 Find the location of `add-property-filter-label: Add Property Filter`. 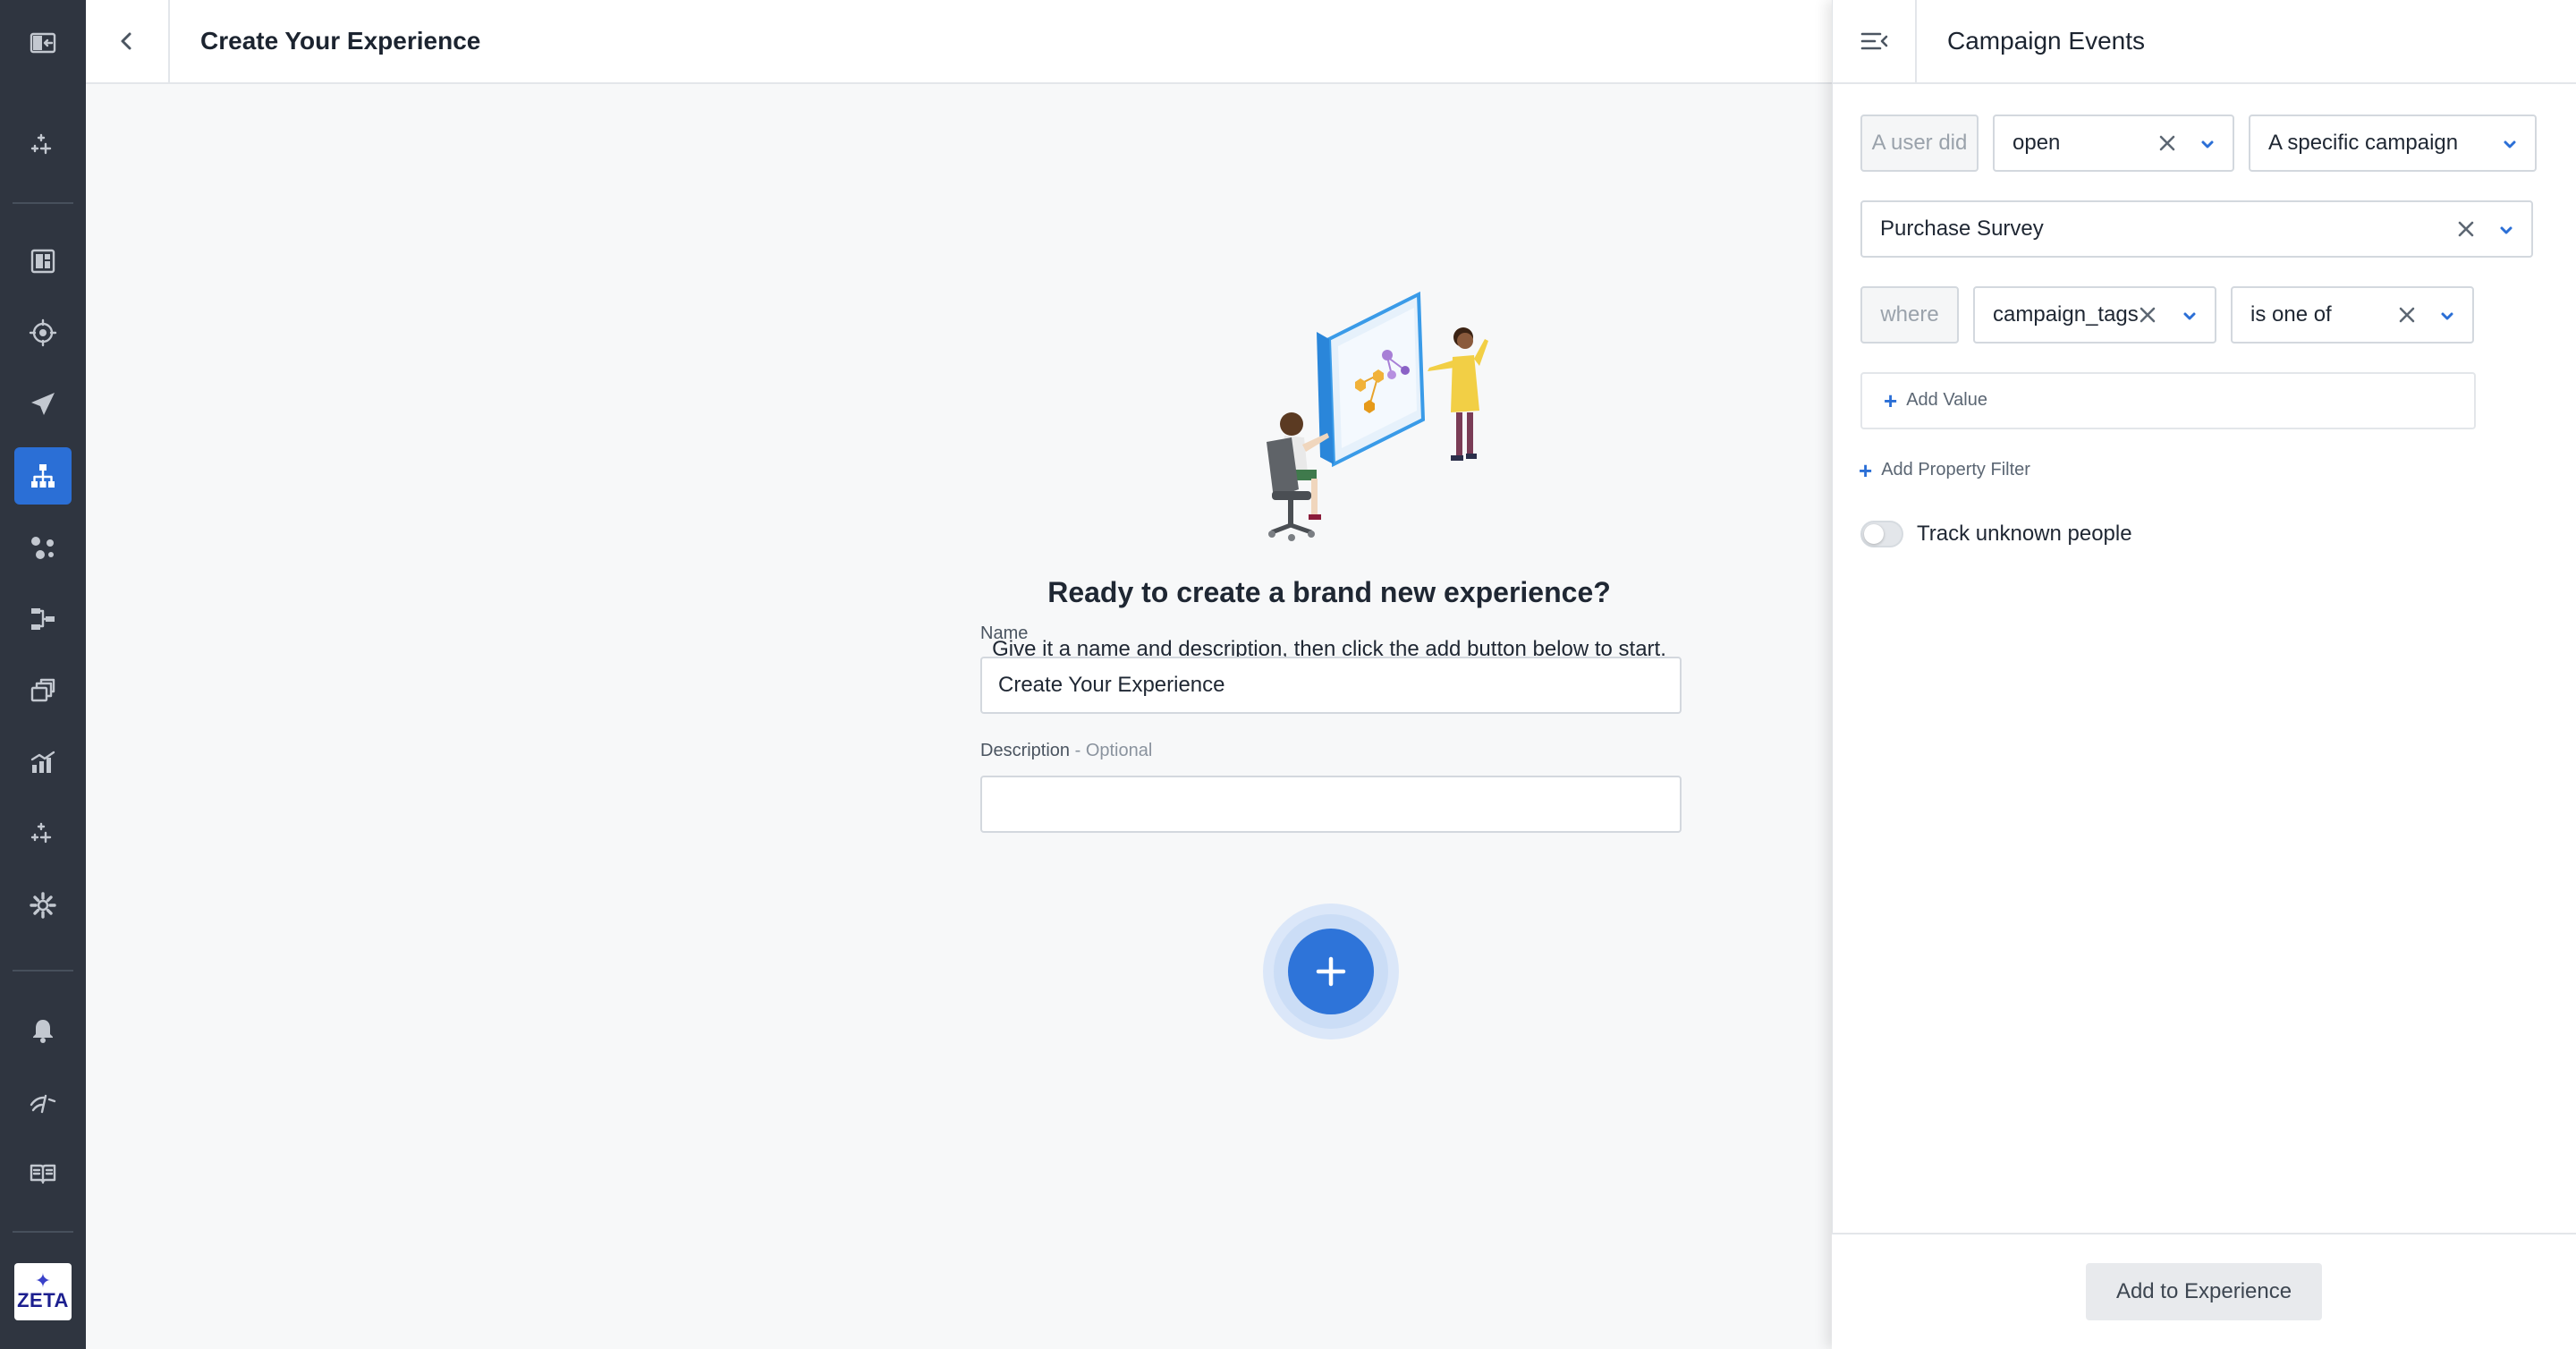

add-property-filter-label: Add Property Filter is located at coordinates (1955, 469).